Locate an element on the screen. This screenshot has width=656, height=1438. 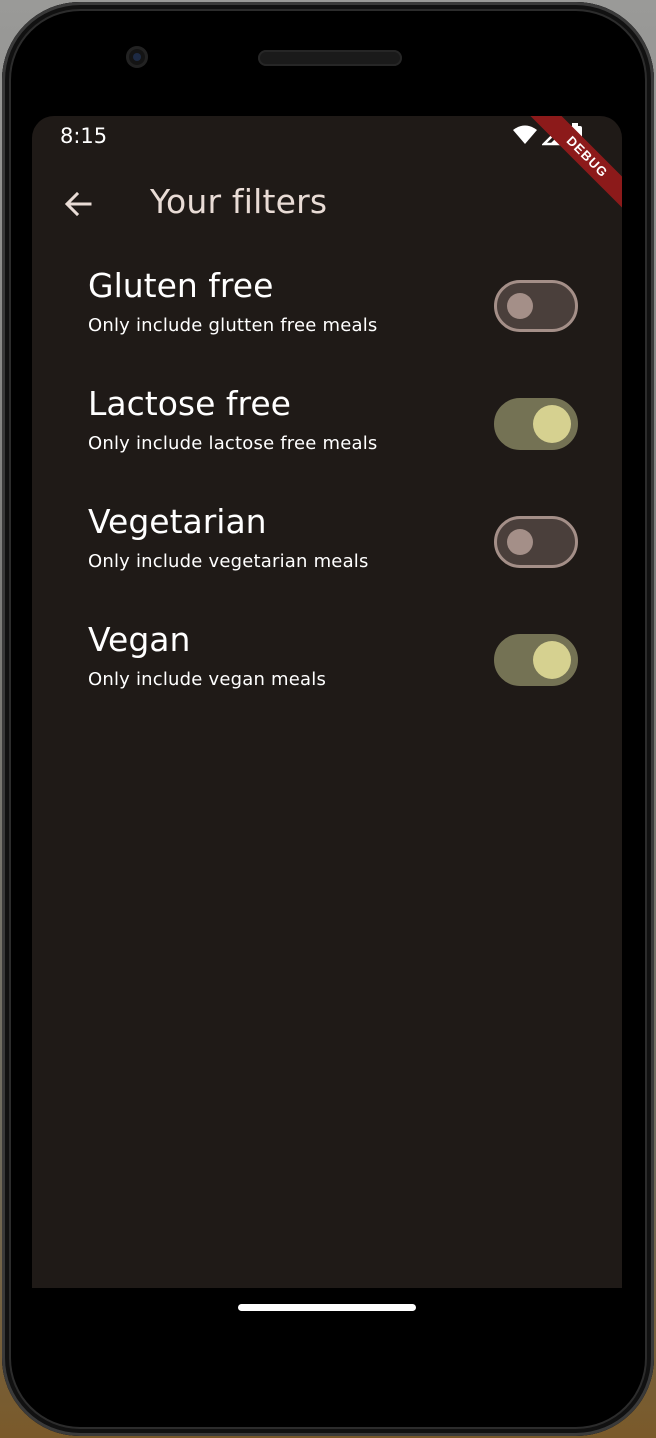
wifi-icon is located at coordinates (525, 137).